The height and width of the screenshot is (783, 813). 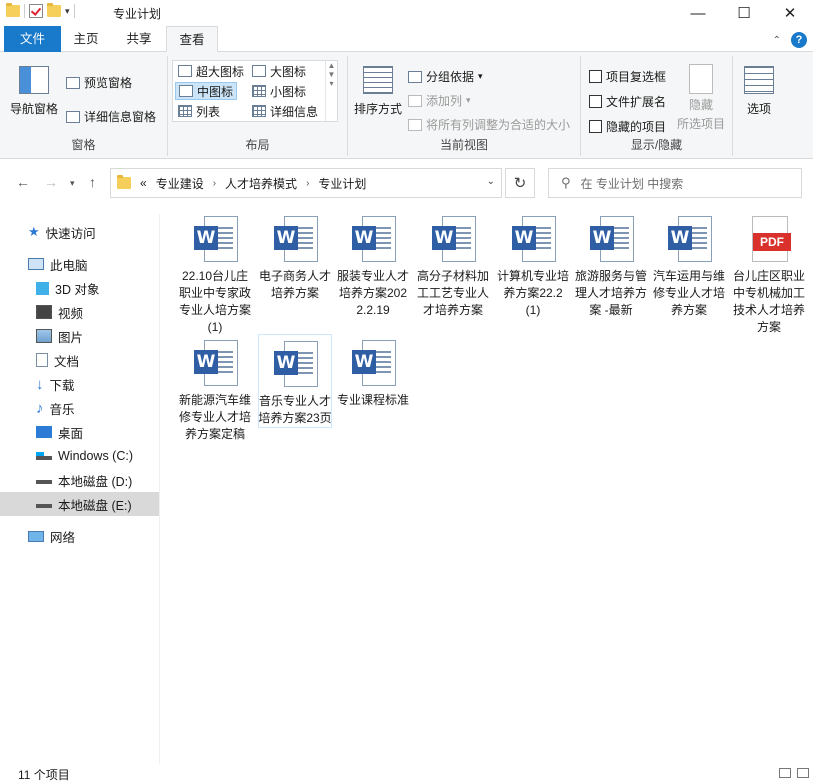 What do you see at coordinates (32, 39) in the screenshot?
I see `tab-file: 文件` at bounding box center [32, 39].